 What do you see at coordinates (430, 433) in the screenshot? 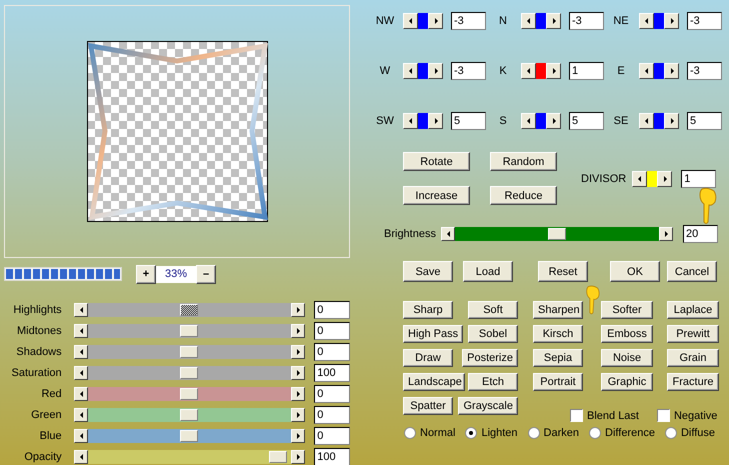
I see `radio-button: Normal` at bounding box center [430, 433].